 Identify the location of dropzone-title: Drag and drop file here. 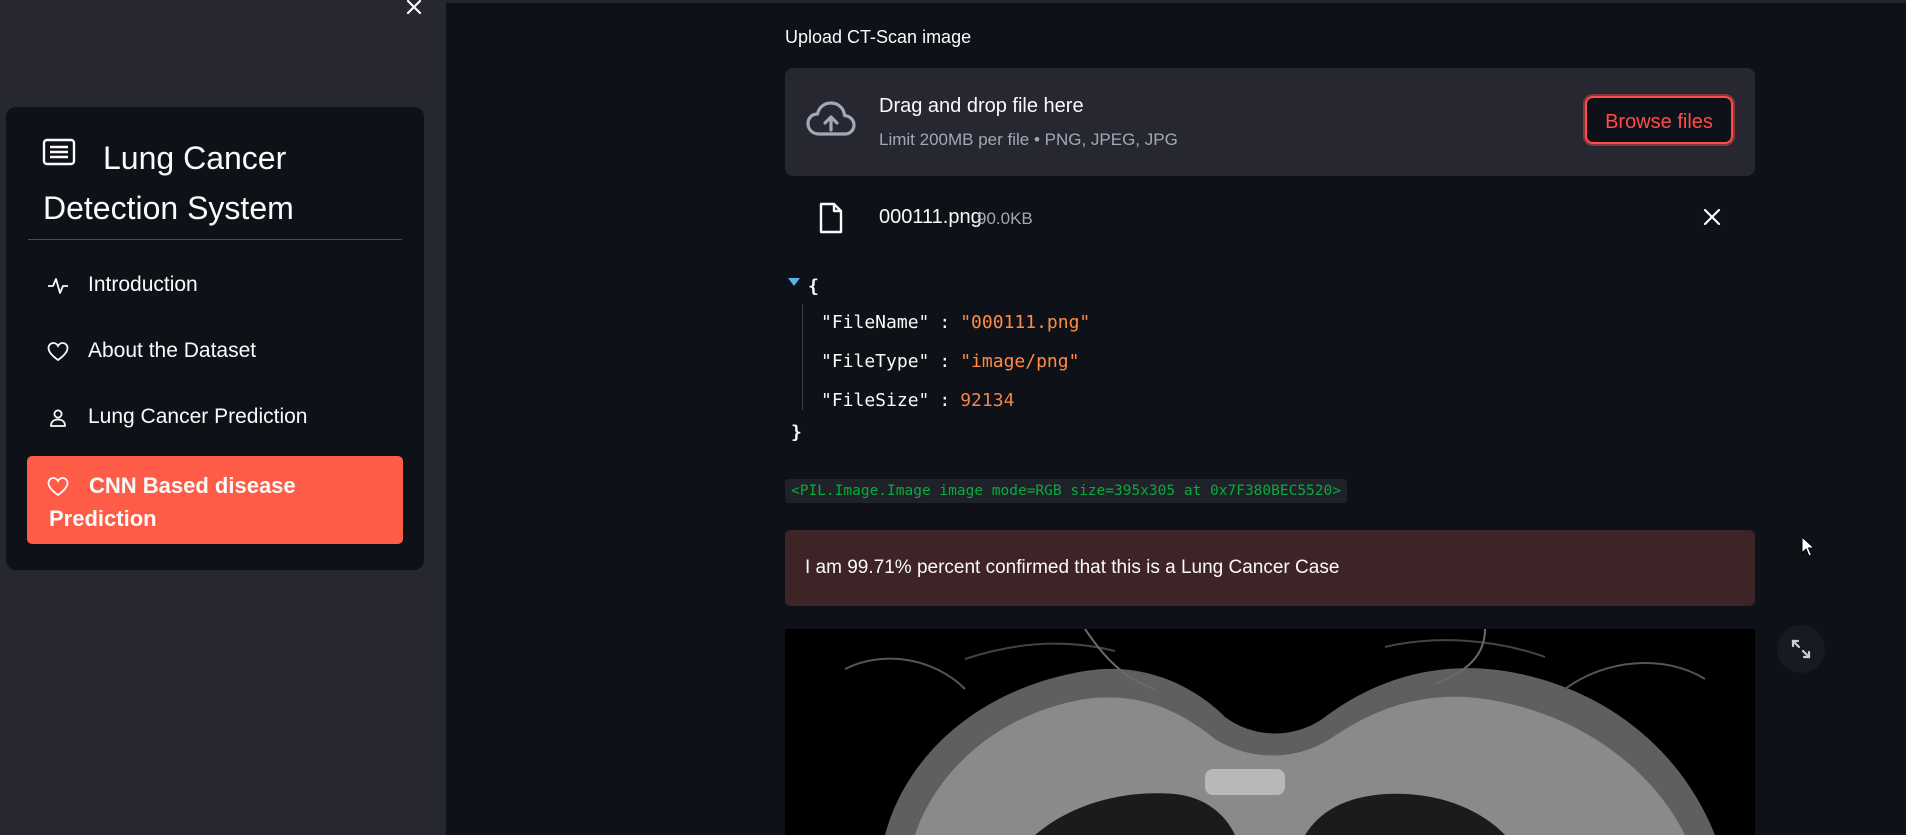
(981, 106).